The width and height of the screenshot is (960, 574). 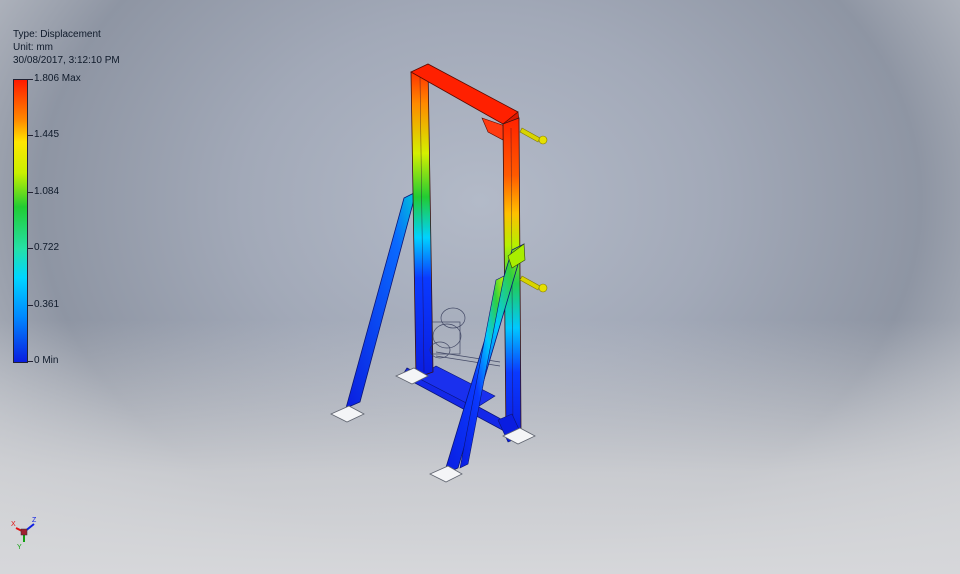 What do you see at coordinates (533, 210) in the screenshot?
I see `load-arrows` at bounding box center [533, 210].